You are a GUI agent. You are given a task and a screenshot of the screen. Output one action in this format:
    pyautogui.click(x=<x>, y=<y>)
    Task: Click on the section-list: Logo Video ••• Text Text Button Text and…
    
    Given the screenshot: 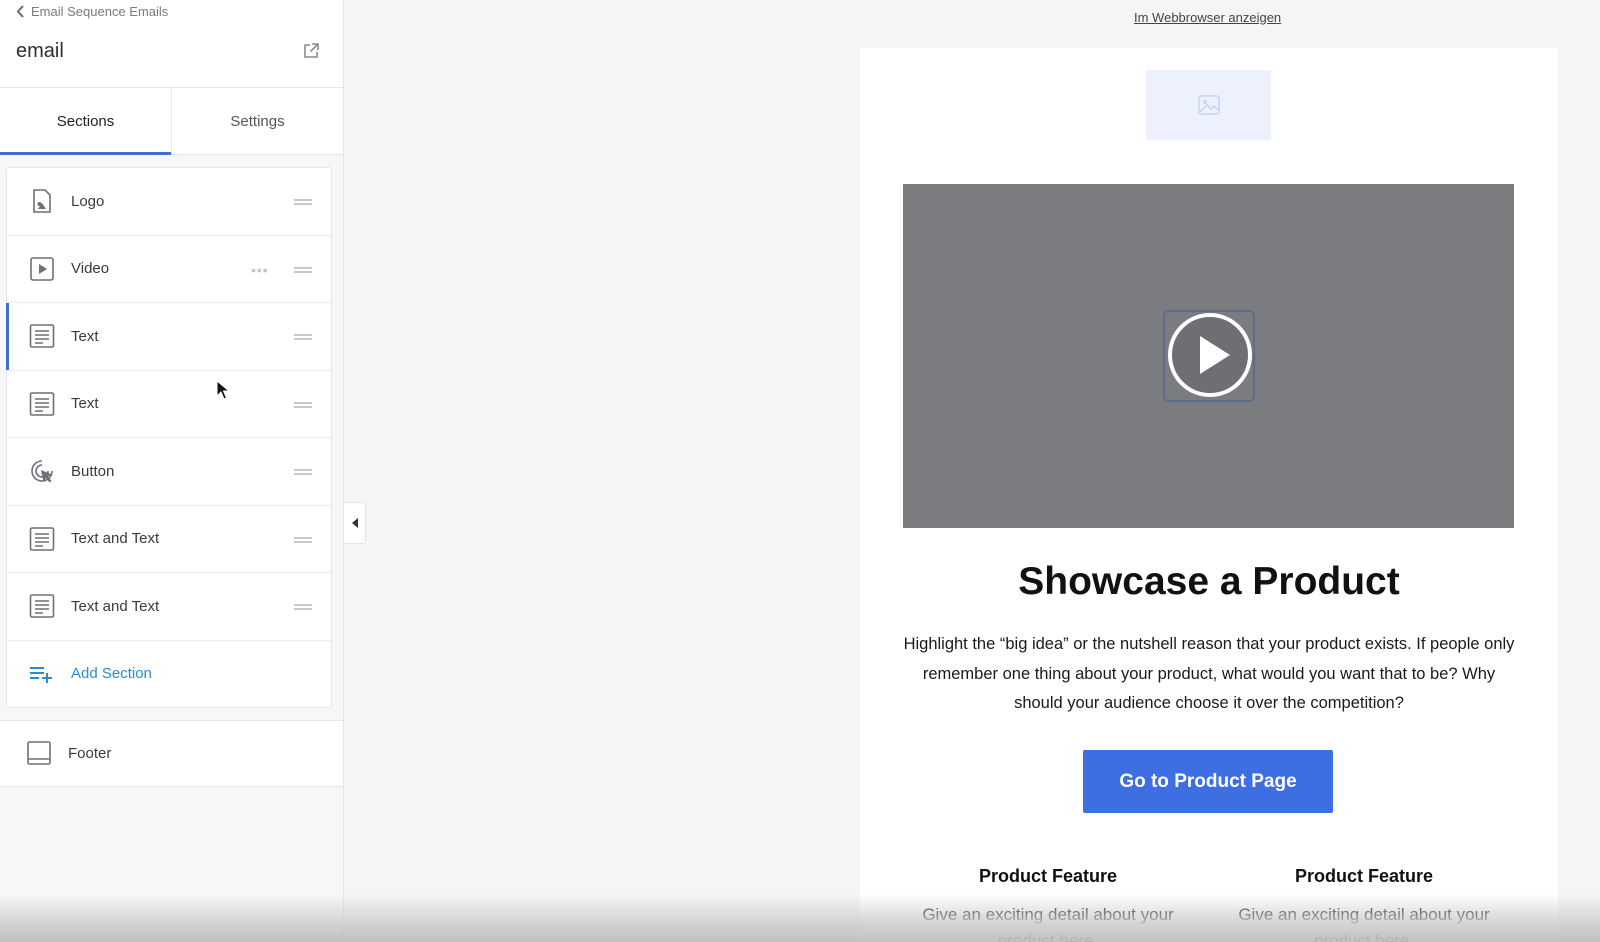 What is the action you would take?
    pyautogui.click(x=169, y=437)
    